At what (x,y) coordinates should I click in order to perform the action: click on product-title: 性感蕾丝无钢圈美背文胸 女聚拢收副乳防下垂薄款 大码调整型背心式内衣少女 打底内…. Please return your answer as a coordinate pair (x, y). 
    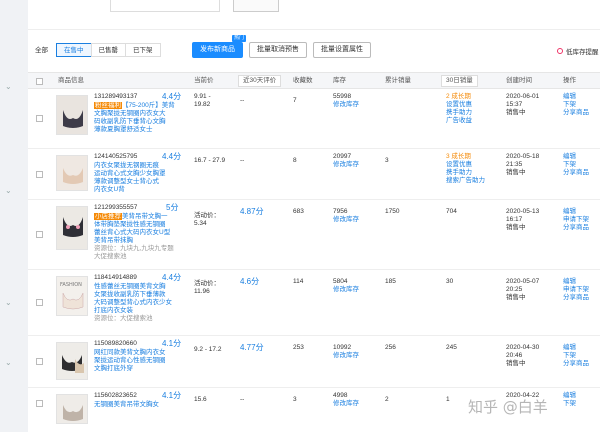
    Looking at the image, I should click on (143, 303).